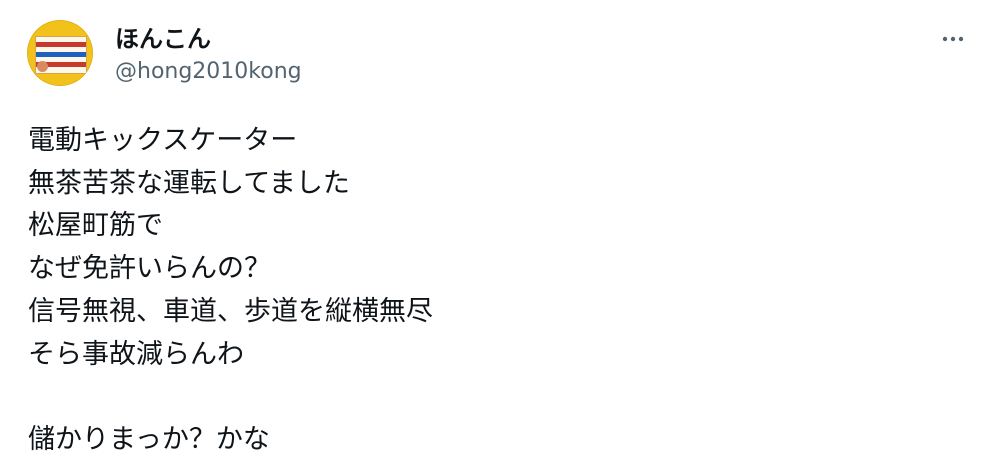 The height and width of the screenshot is (473, 1000). What do you see at coordinates (60, 53) in the screenshot?
I see `profile-avatar` at bounding box center [60, 53].